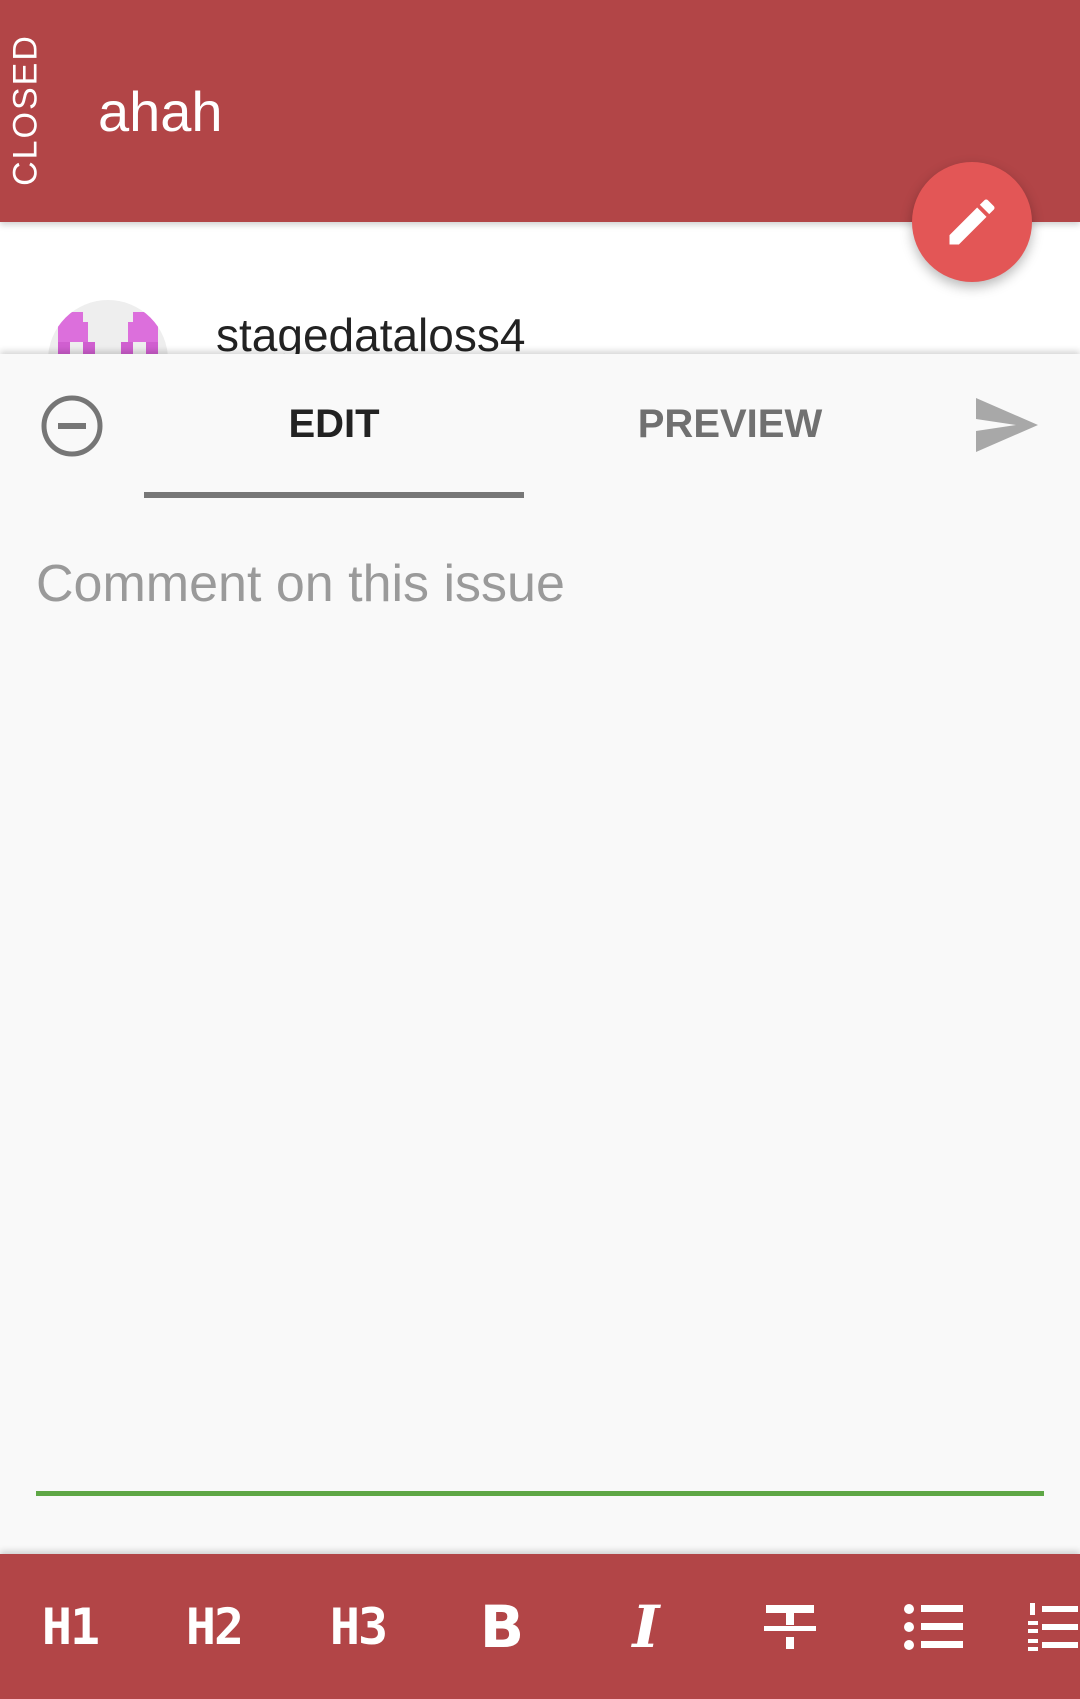 The width and height of the screenshot is (1080, 1699). I want to click on pencil-icon, so click(972, 222).